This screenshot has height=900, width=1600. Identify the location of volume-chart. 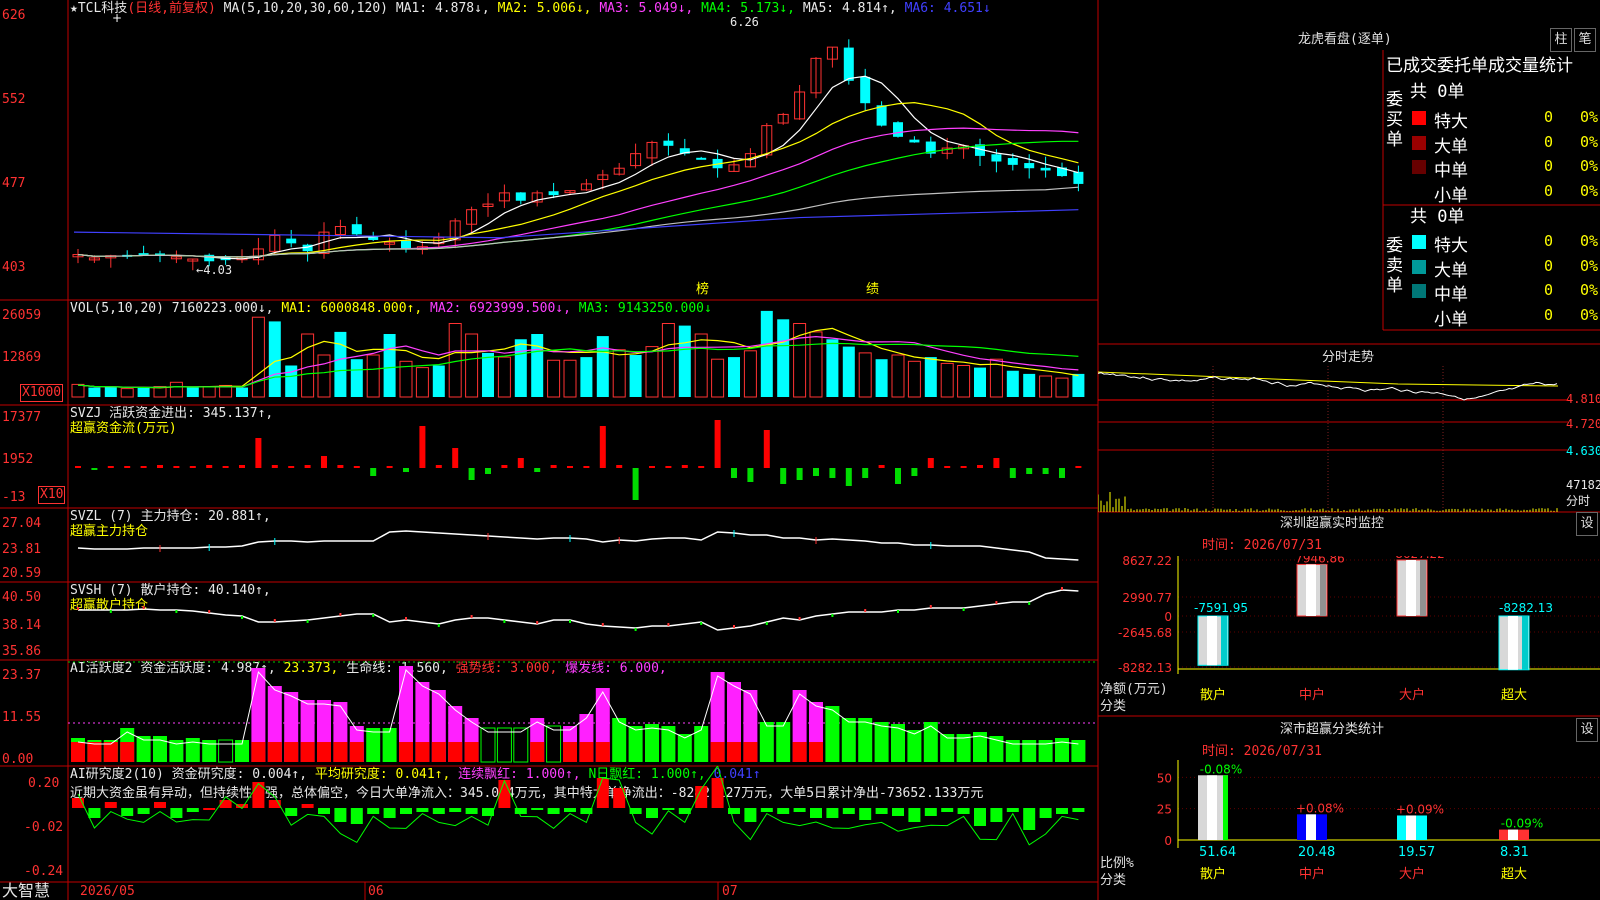
(549, 352).